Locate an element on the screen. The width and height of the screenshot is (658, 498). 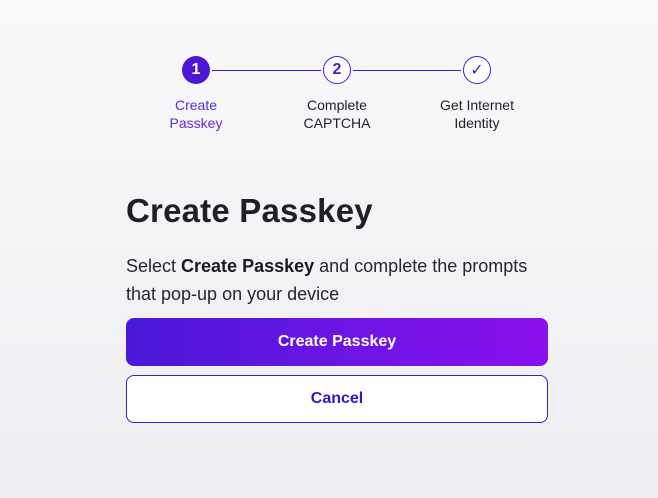
cancel-button-label: Cancel is located at coordinates (337, 398).